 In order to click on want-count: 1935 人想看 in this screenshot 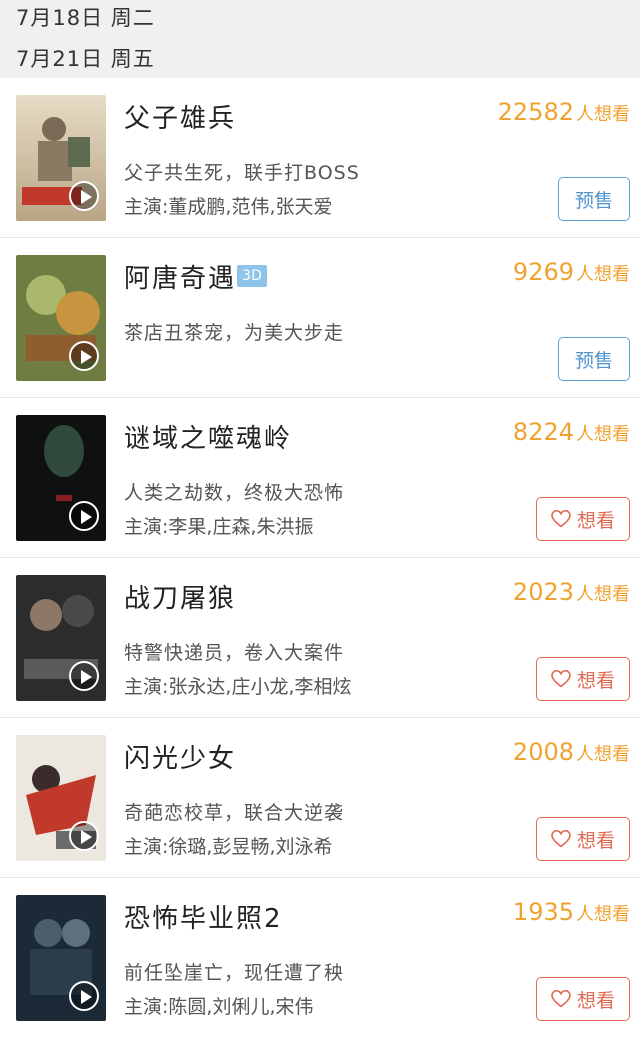, I will do `click(571, 912)`.